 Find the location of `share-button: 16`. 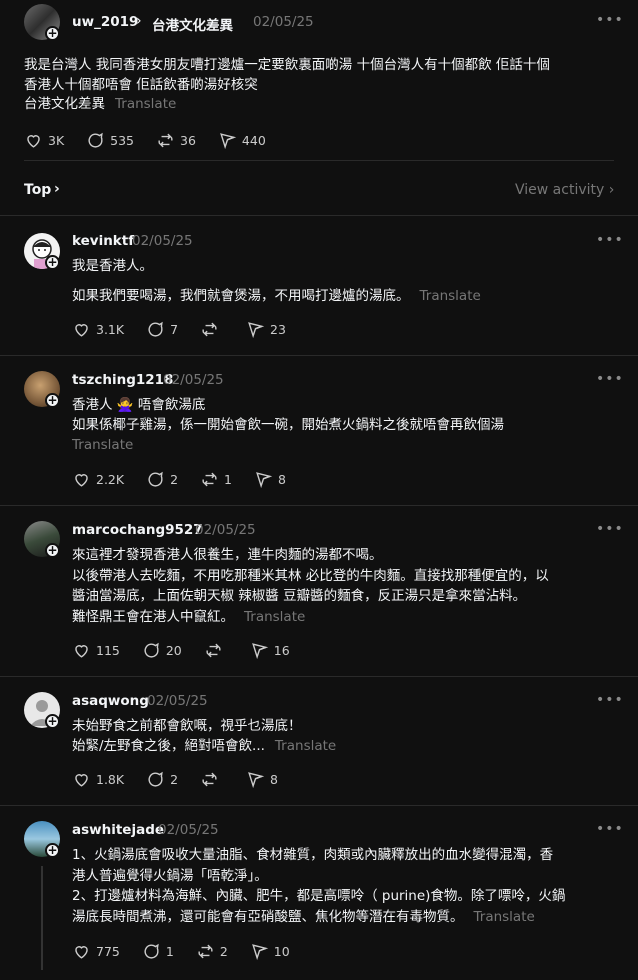

share-button: 16 is located at coordinates (270, 650).